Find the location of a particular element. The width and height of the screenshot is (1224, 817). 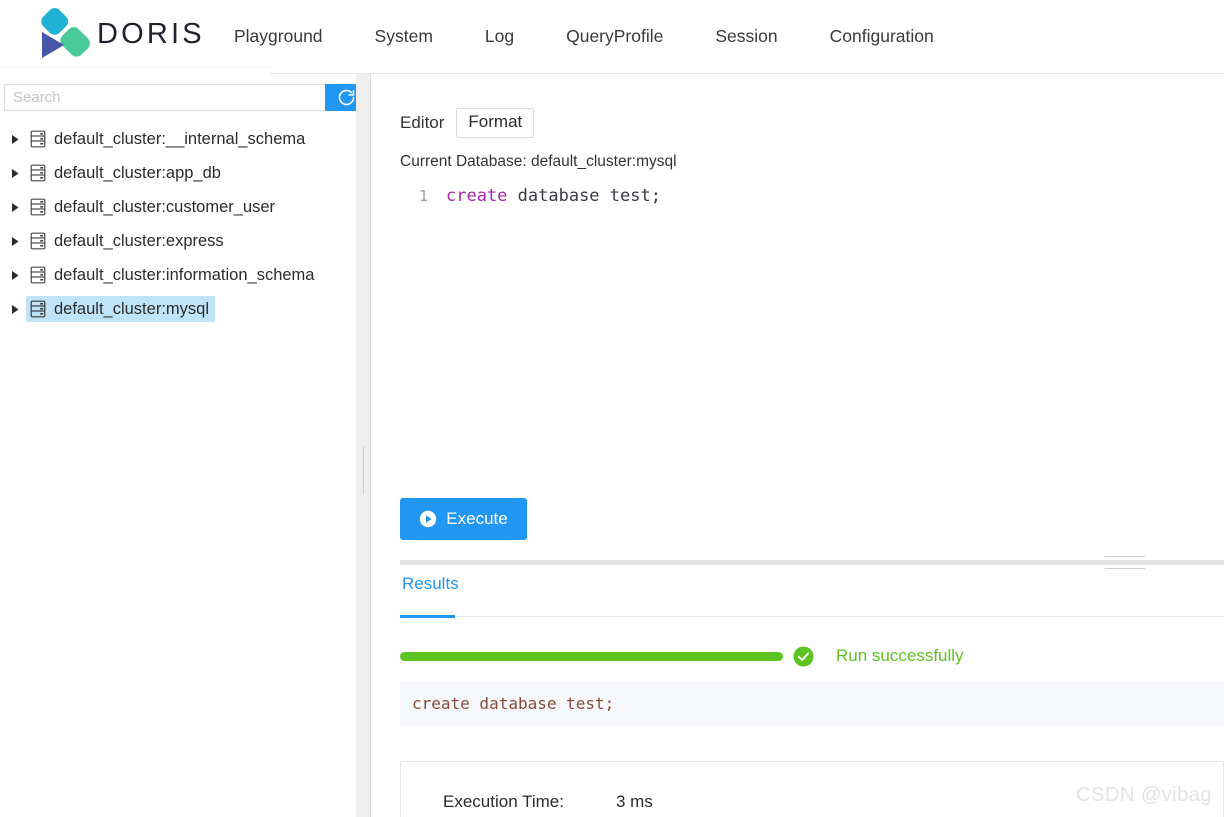

check-circle-icon is located at coordinates (803, 656).